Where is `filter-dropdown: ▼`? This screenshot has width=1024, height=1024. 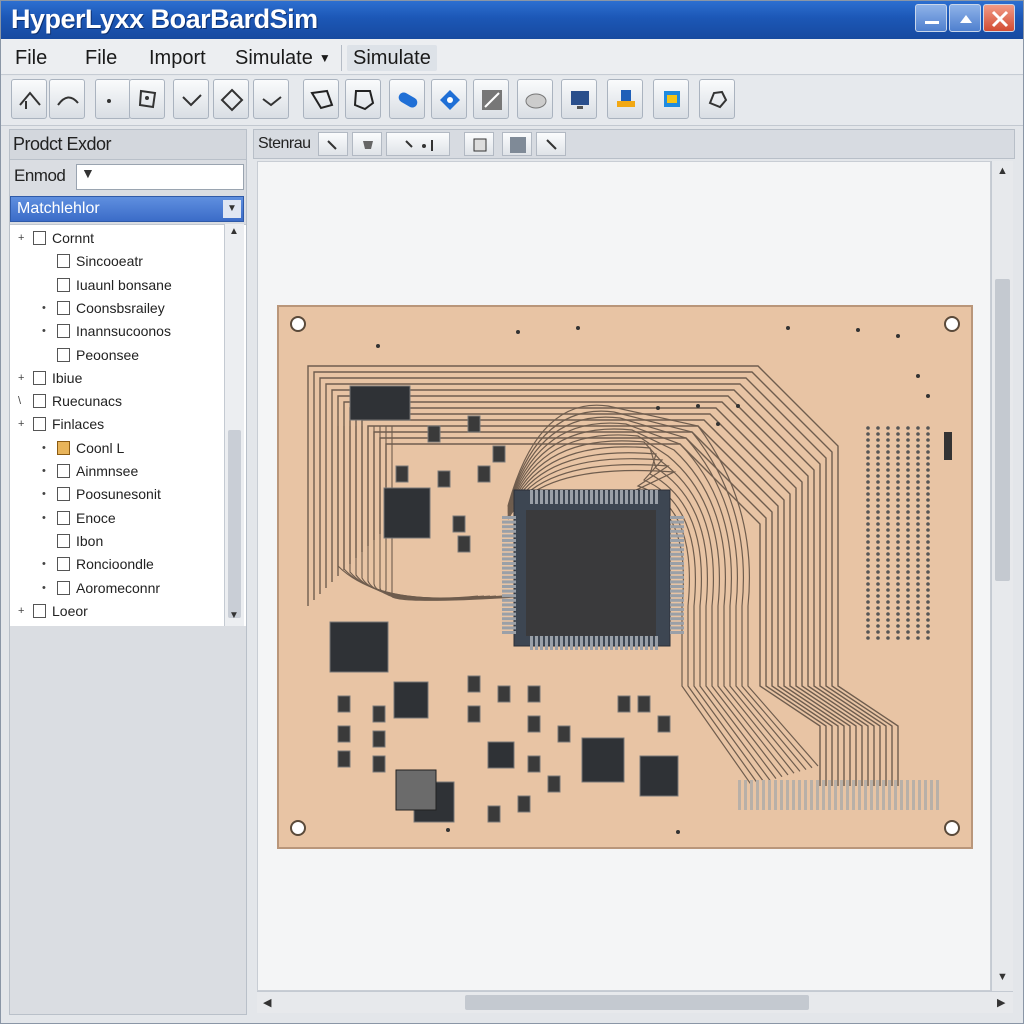 filter-dropdown: ▼ is located at coordinates (160, 177).